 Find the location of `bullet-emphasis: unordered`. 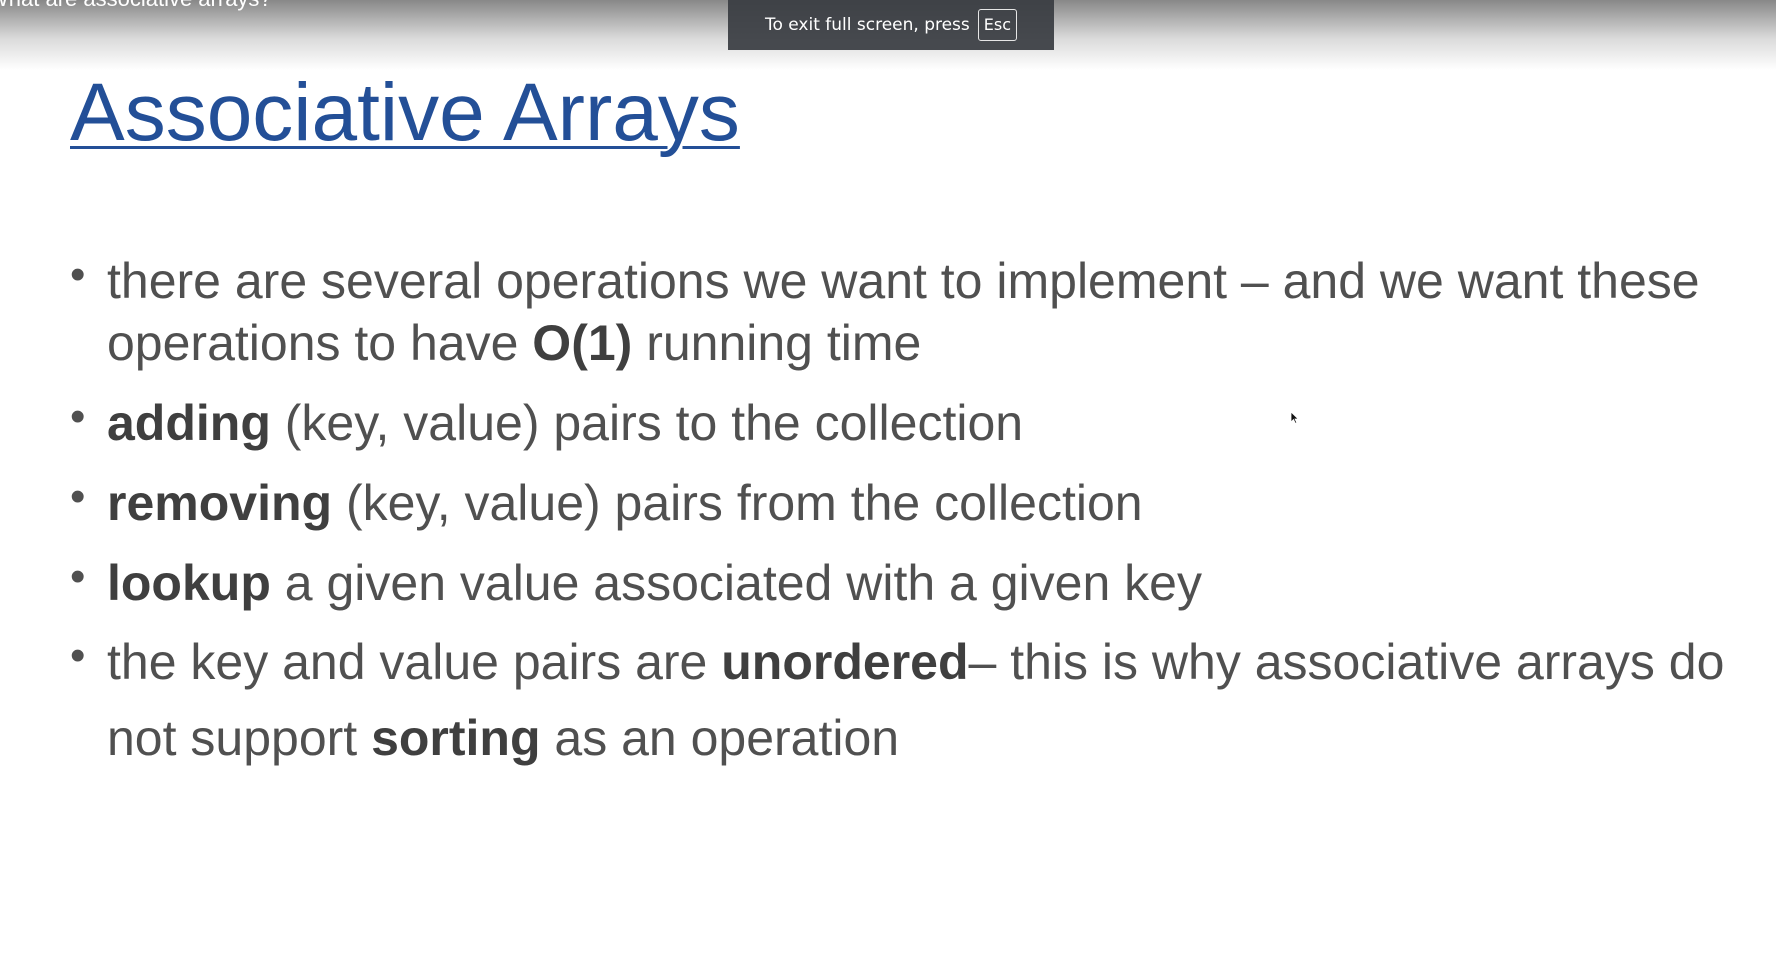

bullet-emphasis: unordered is located at coordinates (845, 662).